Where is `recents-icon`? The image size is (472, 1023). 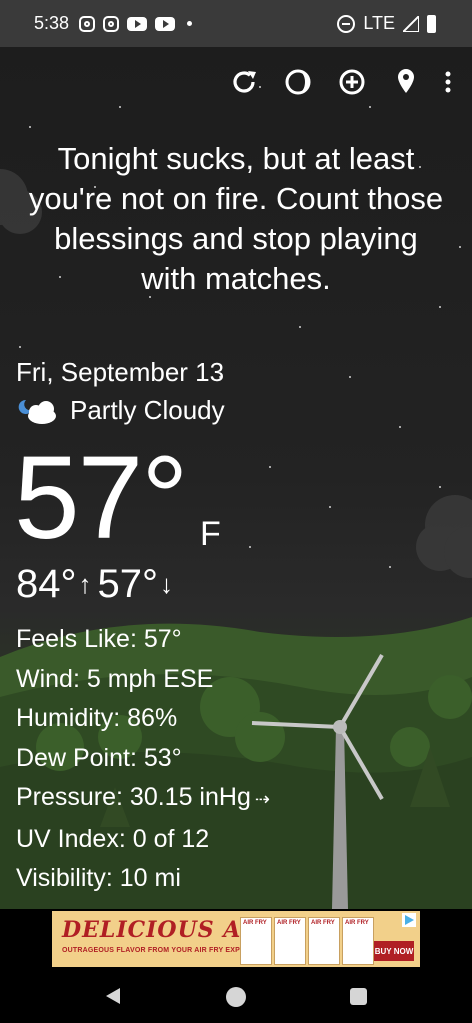
recents-icon is located at coordinates (358, 996).